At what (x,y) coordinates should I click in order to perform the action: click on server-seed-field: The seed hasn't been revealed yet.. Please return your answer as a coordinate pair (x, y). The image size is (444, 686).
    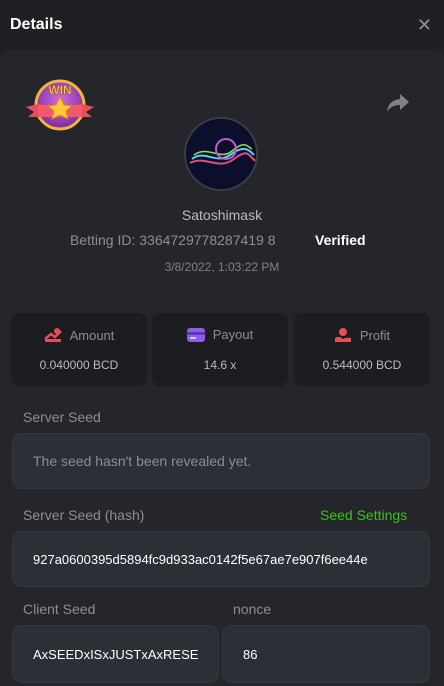
    Looking at the image, I should click on (221, 461).